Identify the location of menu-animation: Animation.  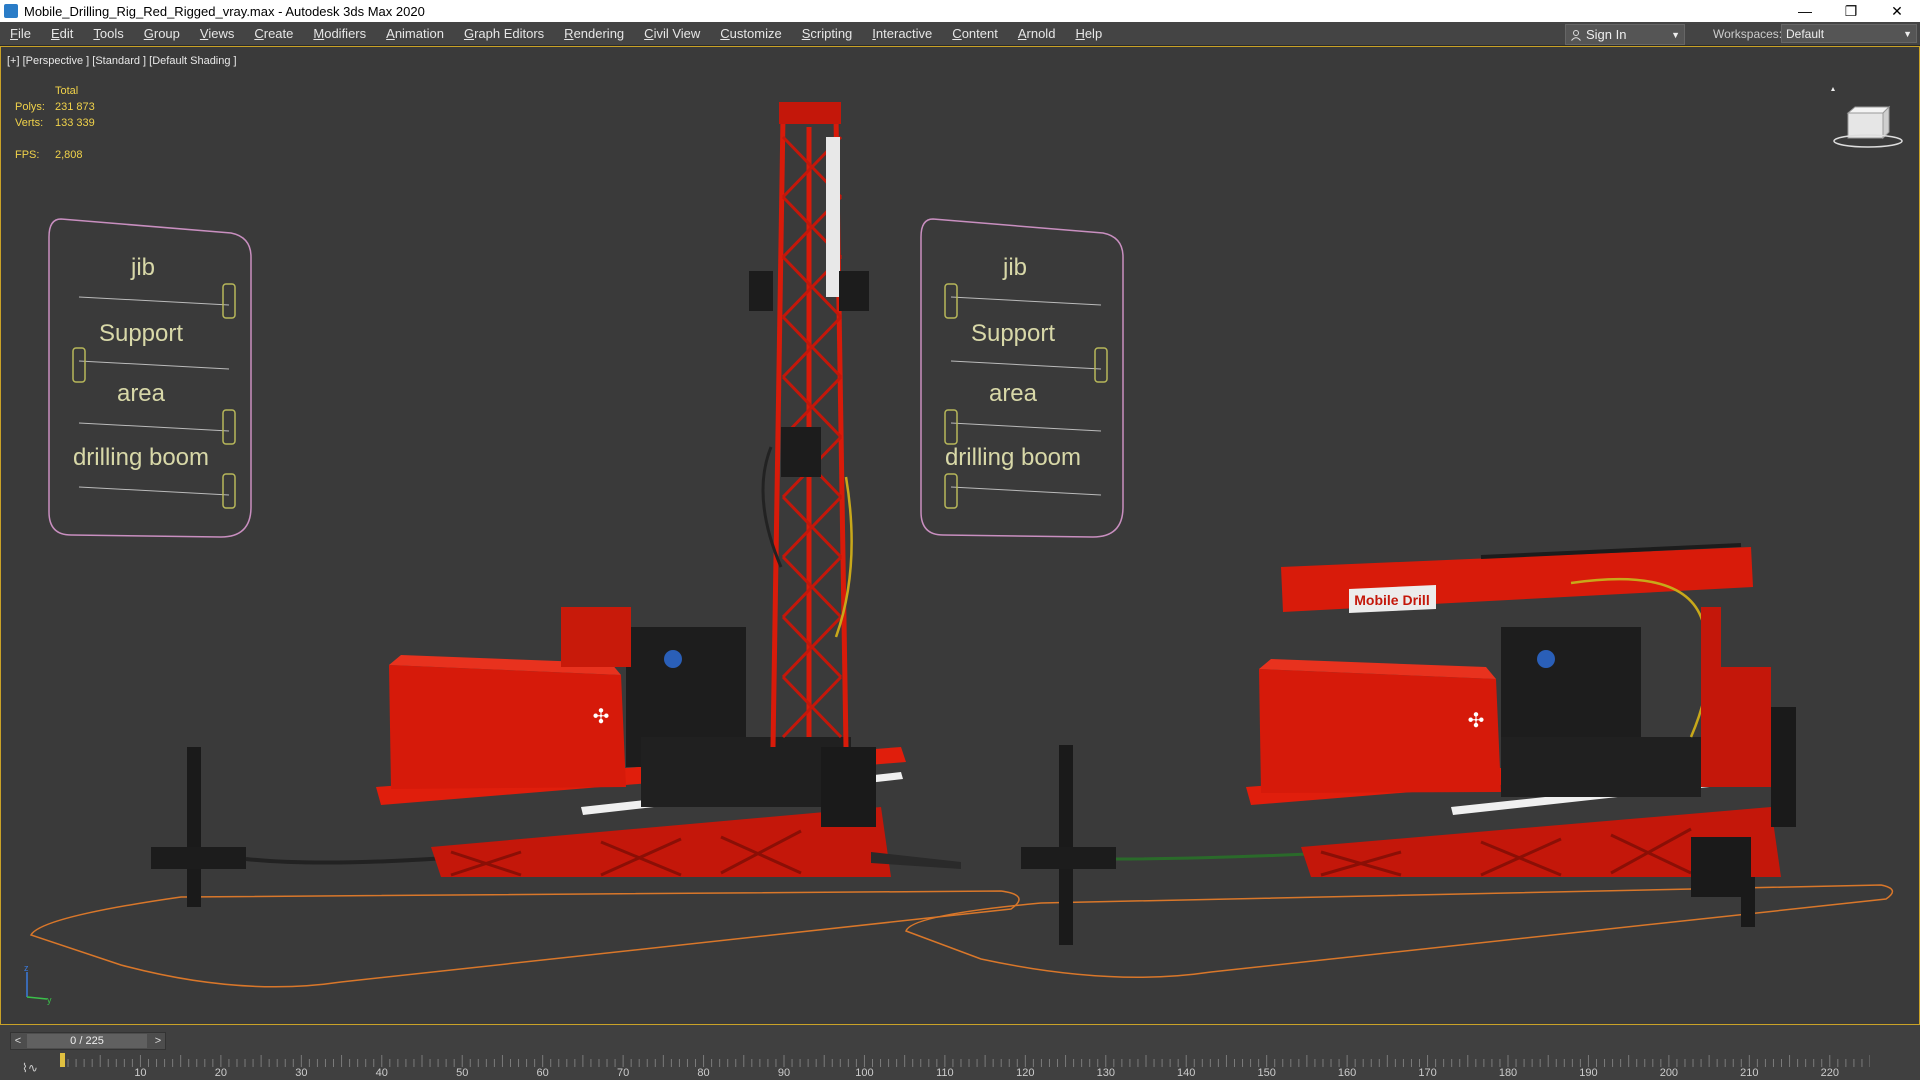
(415, 33).